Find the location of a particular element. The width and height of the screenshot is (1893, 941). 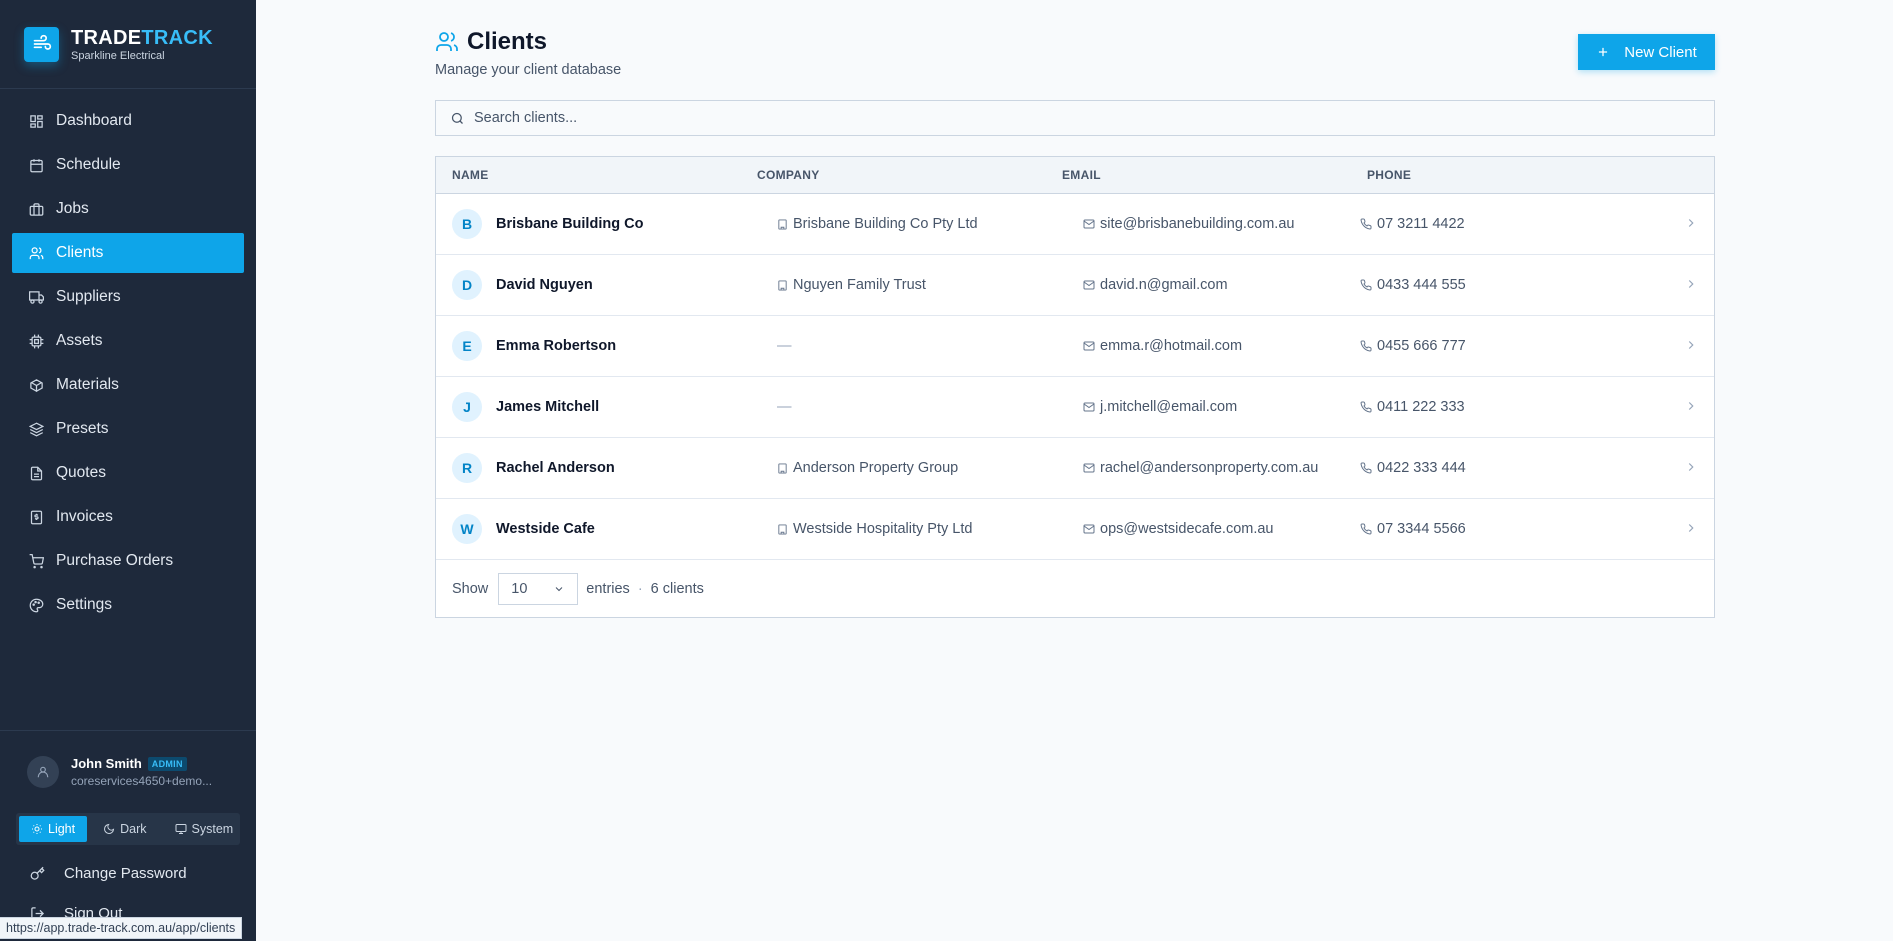

brand: TRADETRACK Sparkline Electrical is located at coordinates (128, 44).